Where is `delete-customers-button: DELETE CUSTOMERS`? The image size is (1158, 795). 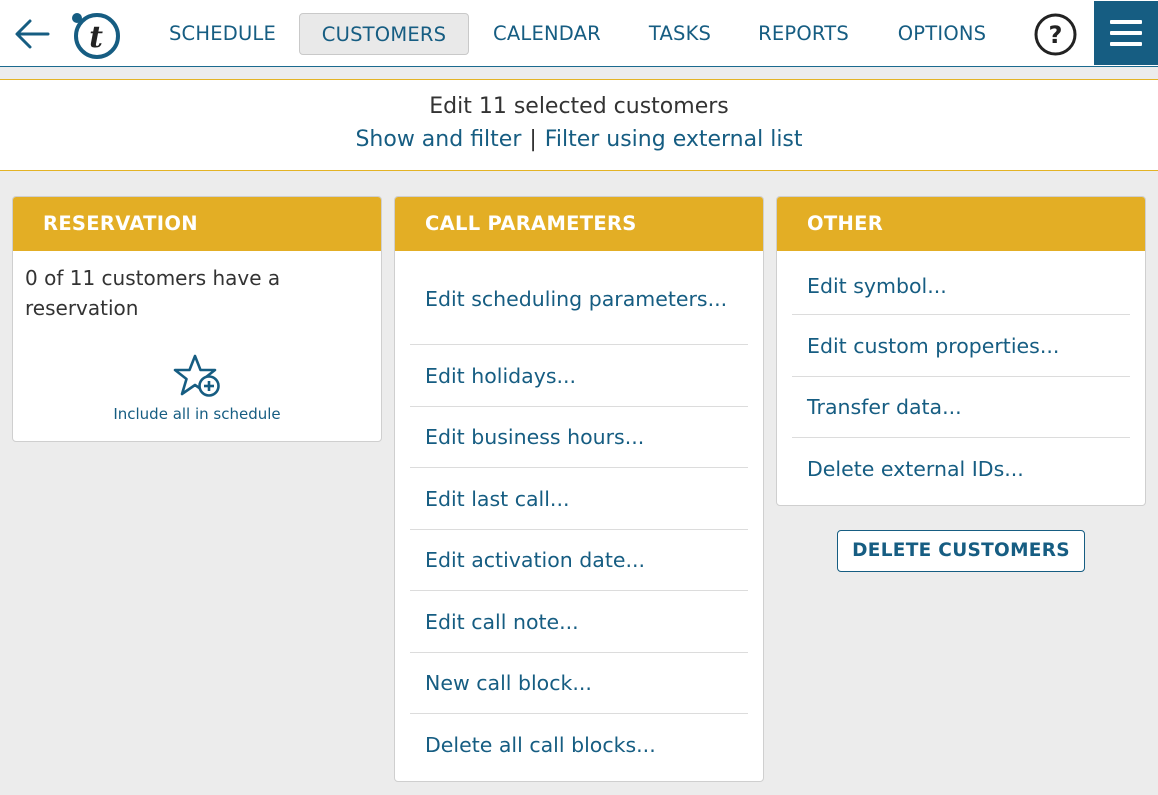 delete-customers-button: DELETE CUSTOMERS is located at coordinates (961, 551).